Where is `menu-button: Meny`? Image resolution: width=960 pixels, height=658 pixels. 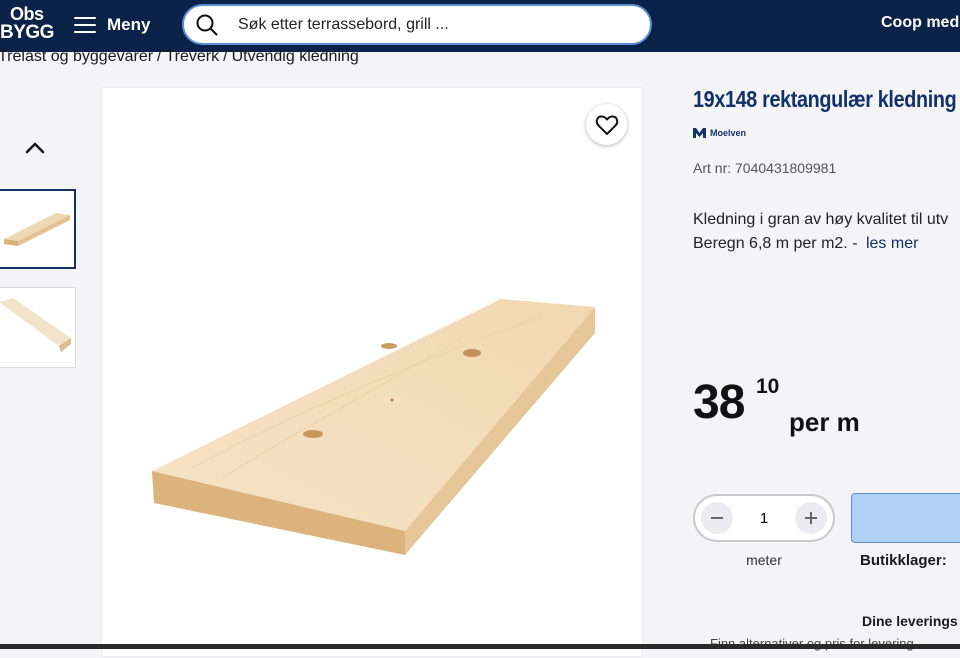 menu-button: Meny is located at coordinates (112, 25).